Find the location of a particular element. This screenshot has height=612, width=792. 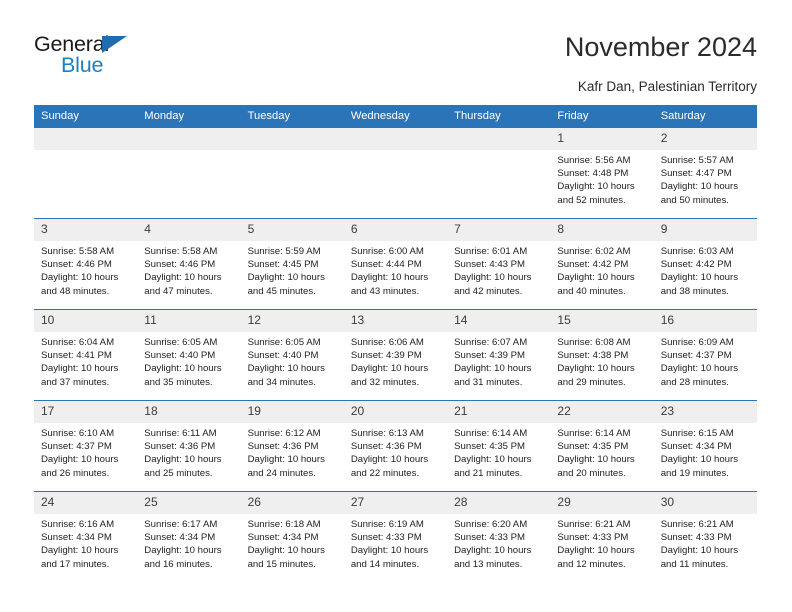

page-title: November 2024 is located at coordinates (660, 47).